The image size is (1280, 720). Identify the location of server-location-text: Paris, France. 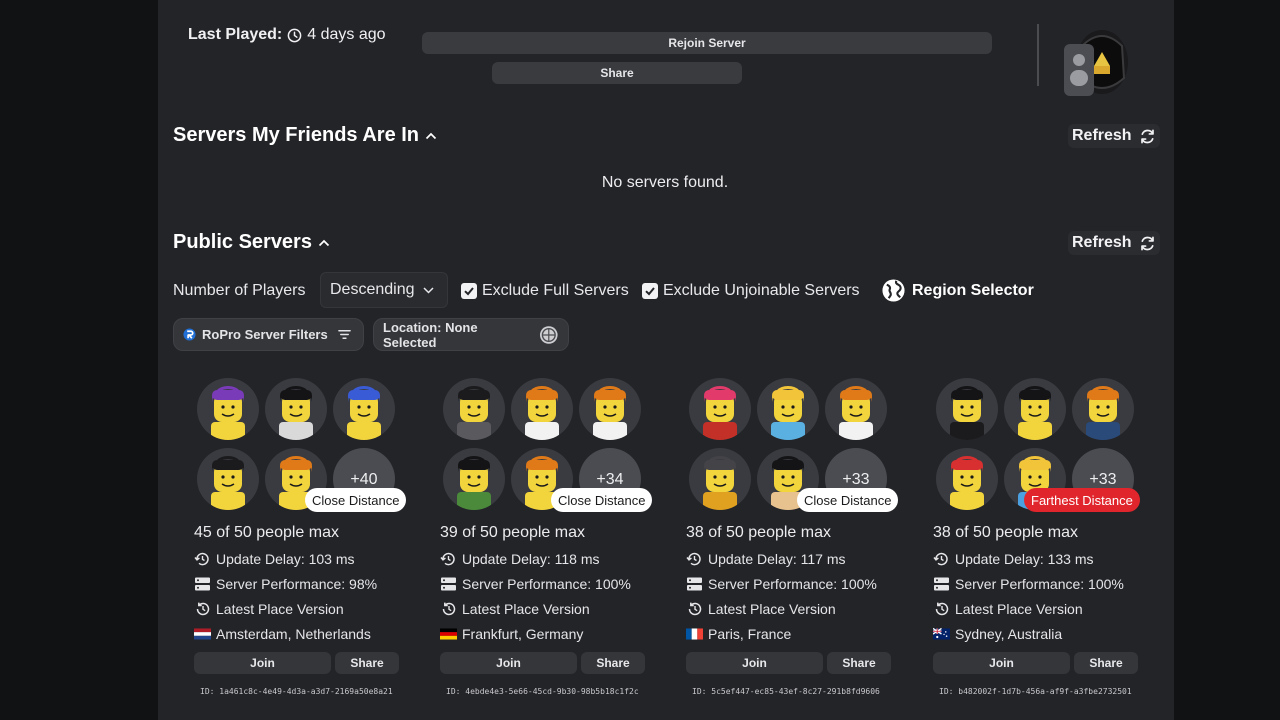
(750, 634).